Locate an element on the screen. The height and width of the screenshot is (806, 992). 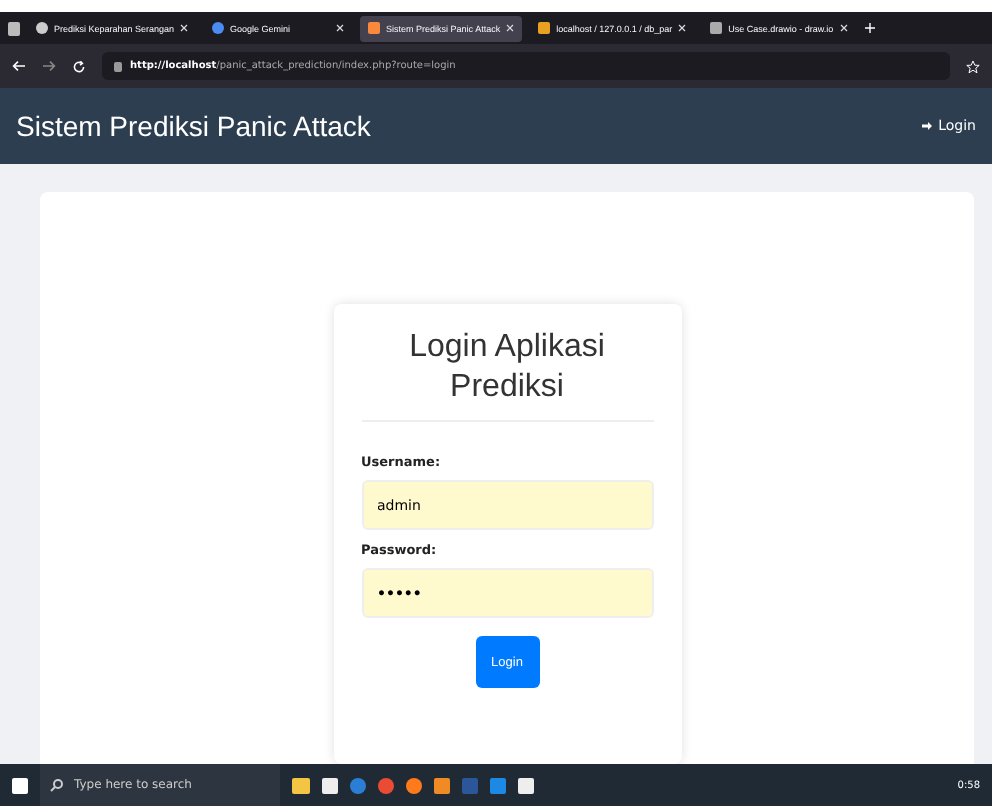
forward-icon is located at coordinates (49, 66).